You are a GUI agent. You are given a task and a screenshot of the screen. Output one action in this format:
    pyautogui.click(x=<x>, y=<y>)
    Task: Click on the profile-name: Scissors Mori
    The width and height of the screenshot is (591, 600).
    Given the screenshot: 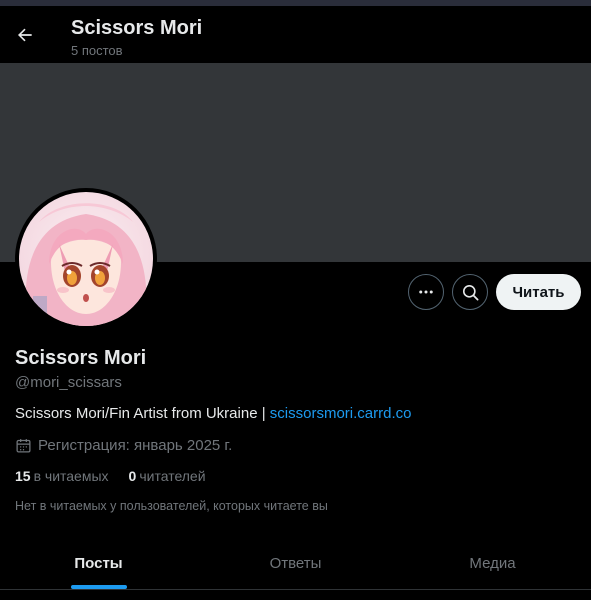 What is the action you would take?
    pyautogui.click(x=81, y=358)
    